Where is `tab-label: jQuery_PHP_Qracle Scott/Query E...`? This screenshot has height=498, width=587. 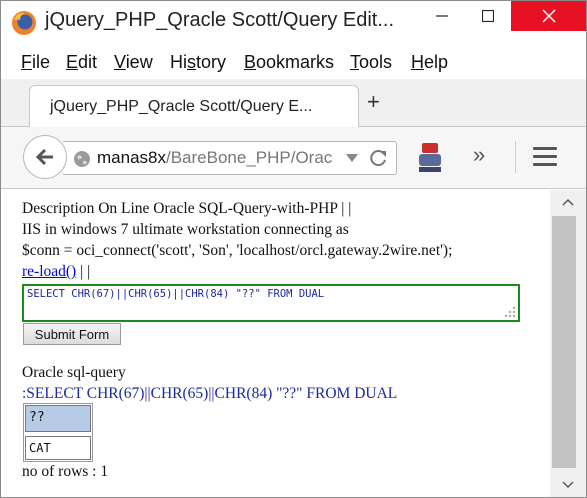
tab-label: jQuery_PHP_Qracle Scott/Query E... is located at coordinates (181, 106).